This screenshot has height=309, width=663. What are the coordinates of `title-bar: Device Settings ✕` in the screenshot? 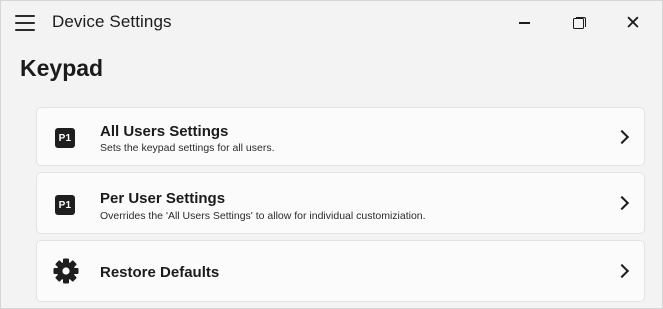 It's located at (331, 23).